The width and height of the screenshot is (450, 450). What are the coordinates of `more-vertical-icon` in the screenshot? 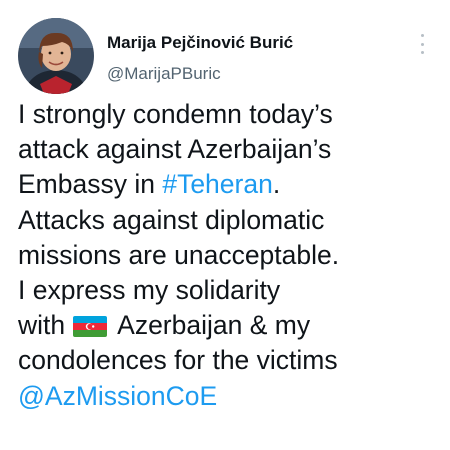 It's located at (422, 44).